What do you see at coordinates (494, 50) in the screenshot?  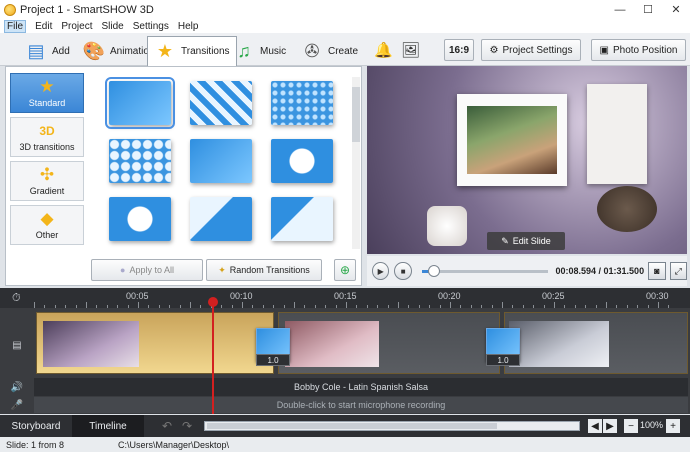 I see `gear-icon: ⚙` at bounding box center [494, 50].